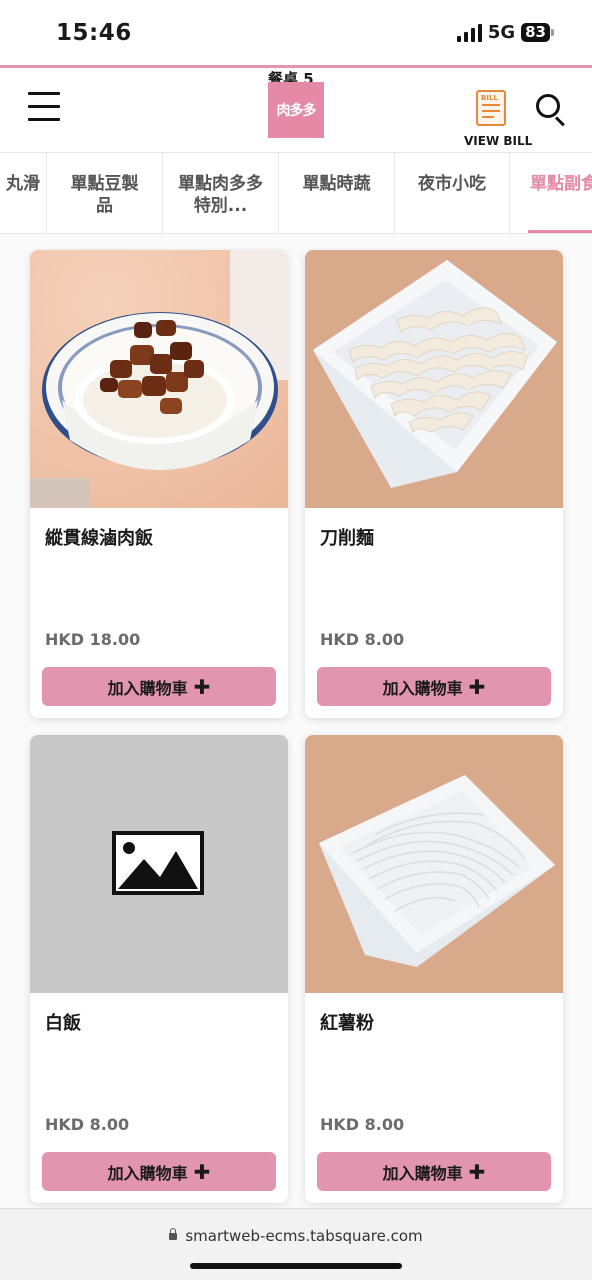 The image size is (592, 1280). I want to click on status-indicators: 5G 83, so click(505, 32).